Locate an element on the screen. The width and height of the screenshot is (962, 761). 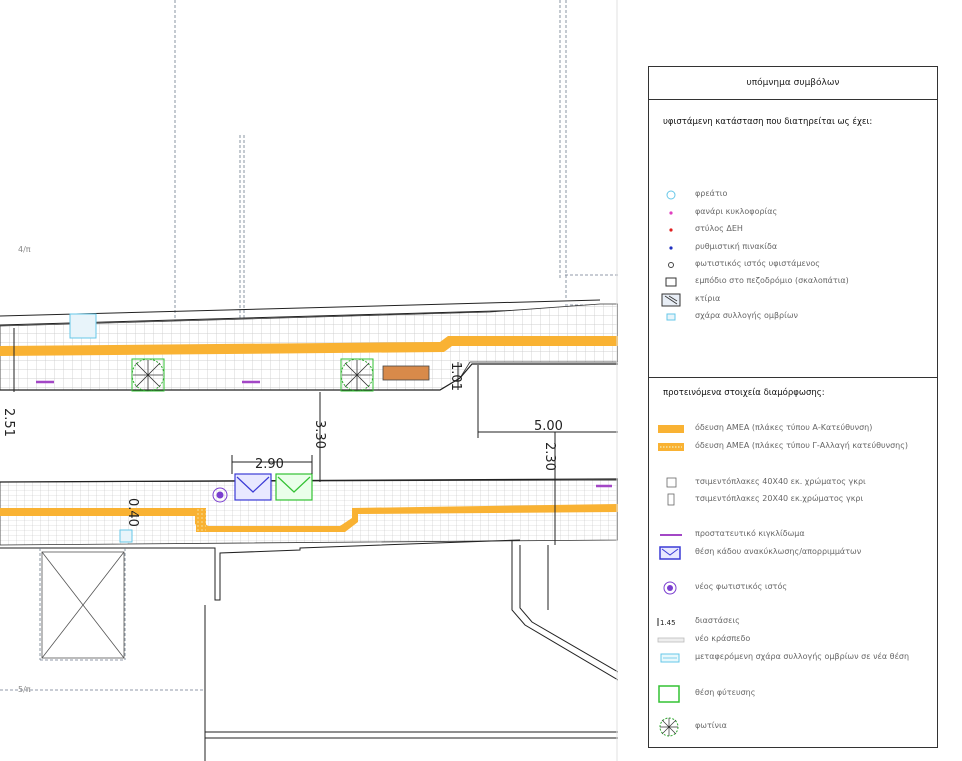
existing-lamp-icon is located at coordinates (671, 265).